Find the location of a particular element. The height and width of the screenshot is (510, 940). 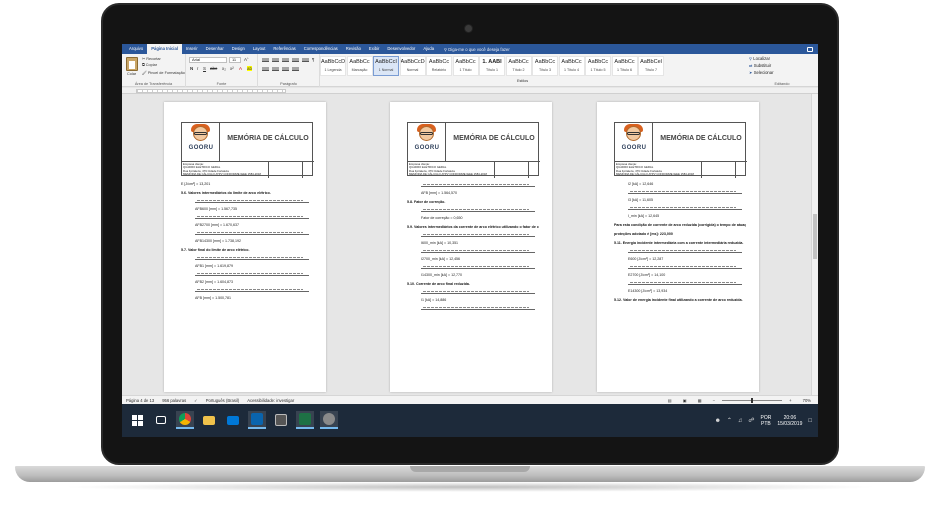

tab-desenvolvedor: Desenvolvedor is located at coordinates (401, 49).